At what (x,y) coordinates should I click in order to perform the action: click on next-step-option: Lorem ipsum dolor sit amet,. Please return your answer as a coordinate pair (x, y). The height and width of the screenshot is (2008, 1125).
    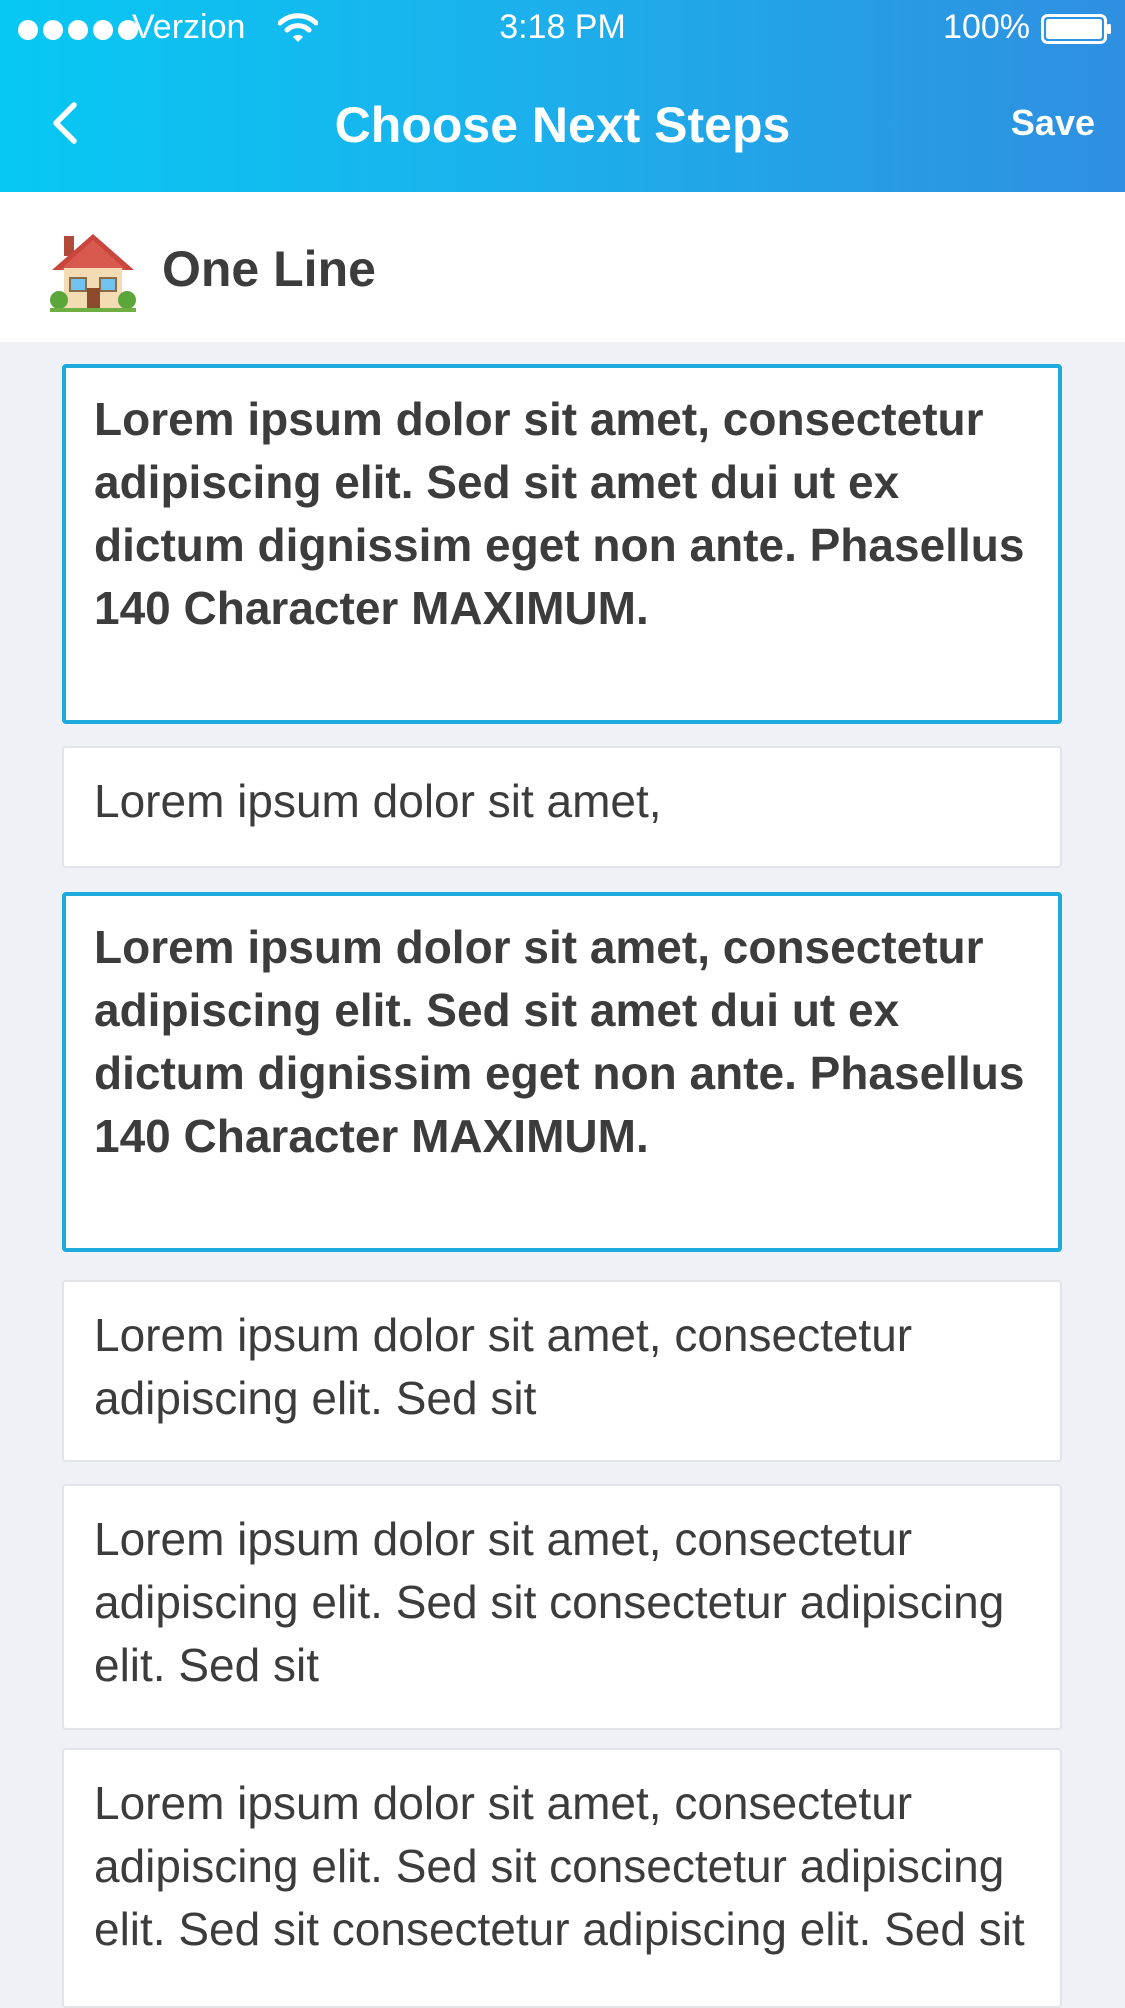
    Looking at the image, I should click on (562, 807).